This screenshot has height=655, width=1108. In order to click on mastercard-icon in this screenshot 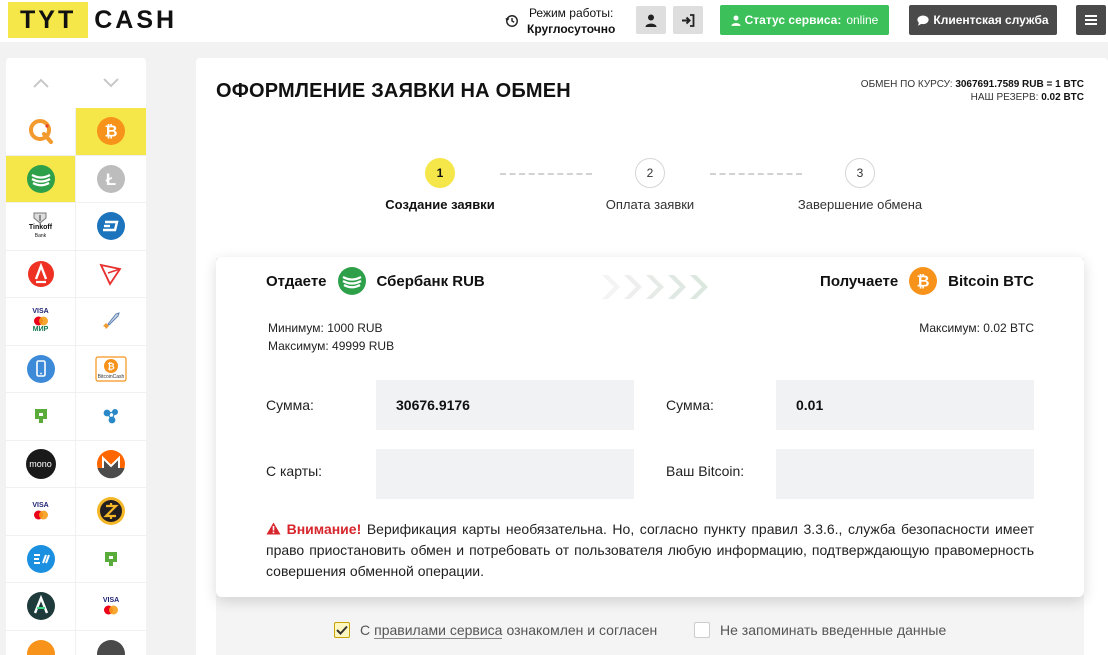, I will do `click(40, 321)`.